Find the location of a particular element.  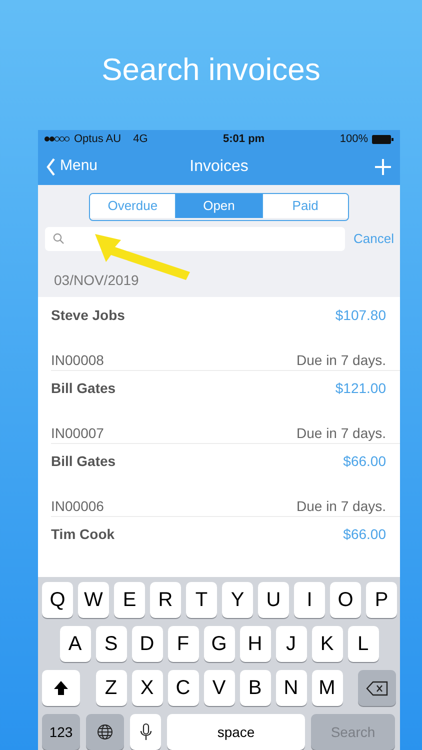

headline: Search invoices is located at coordinates (211, 71).